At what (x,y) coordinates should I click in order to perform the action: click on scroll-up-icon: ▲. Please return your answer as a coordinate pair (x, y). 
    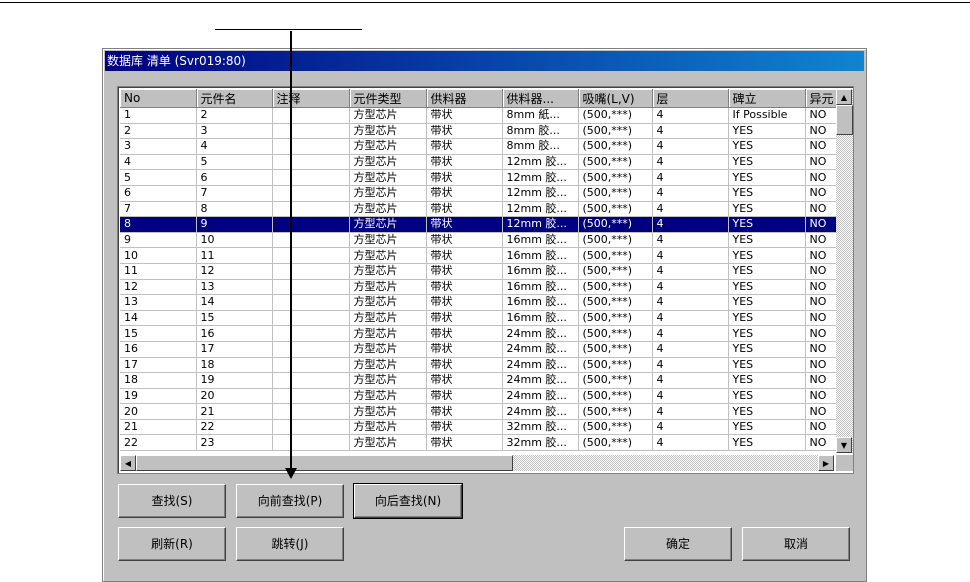
    Looking at the image, I should click on (844, 97).